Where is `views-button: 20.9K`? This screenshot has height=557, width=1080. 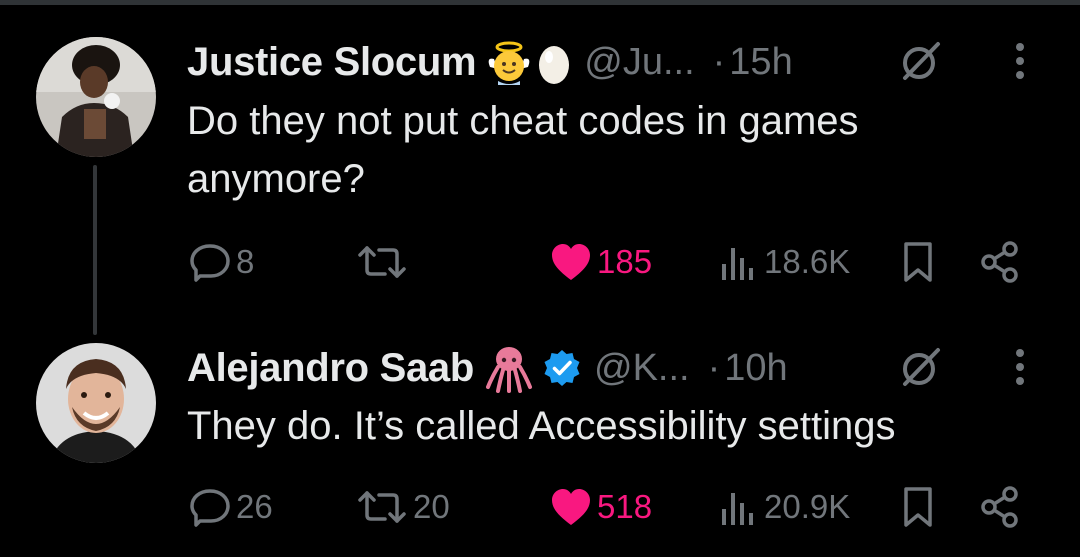 views-button: 20.9K is located at coordinates (783, 507).